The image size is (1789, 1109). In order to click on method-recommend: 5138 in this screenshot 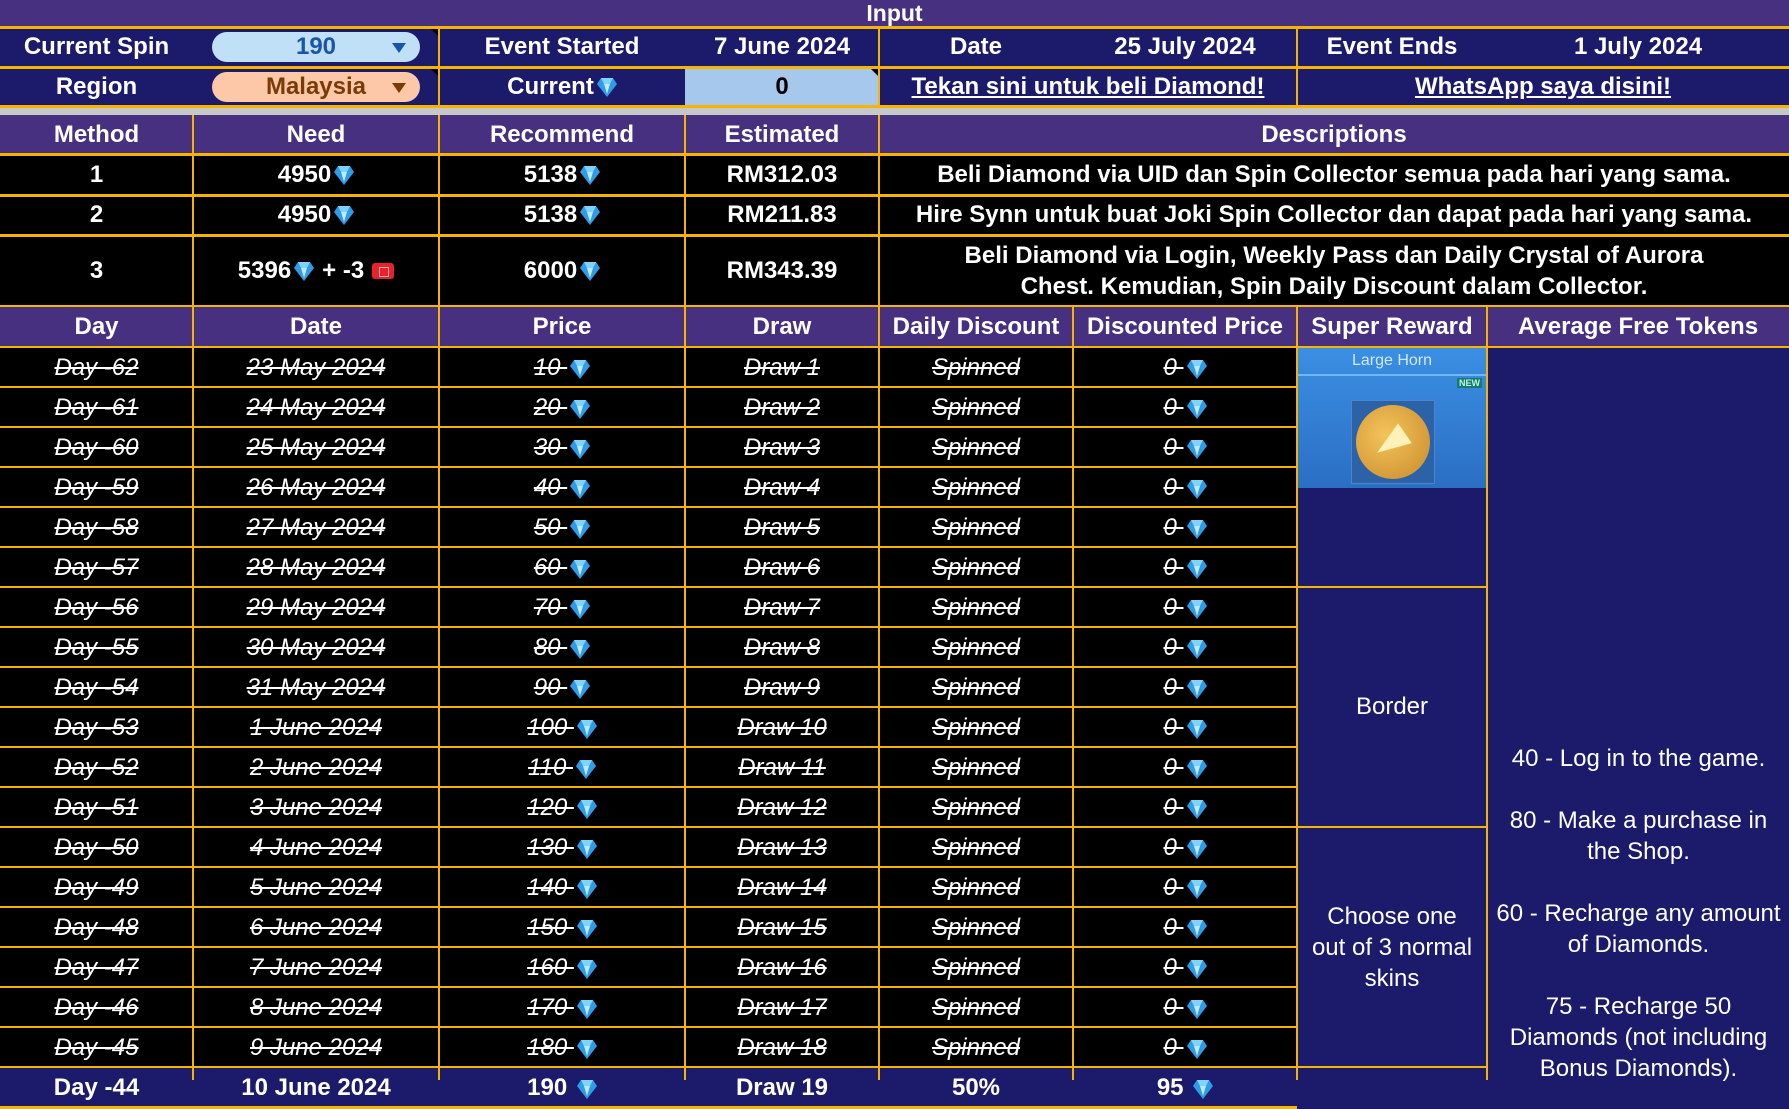, I will do `click(562, 215)`.